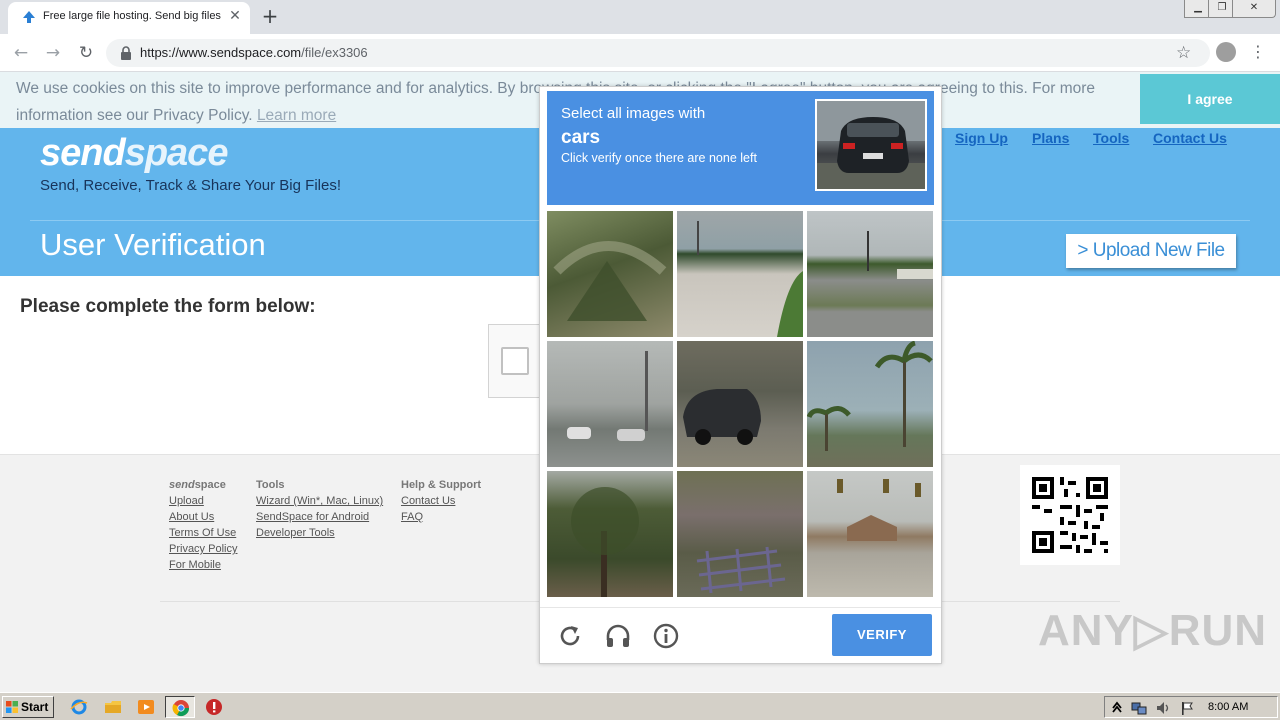 Image resolution: width=1280 pixels, height=720 pixels. I want to click on network-icon, so click(1139, 708).